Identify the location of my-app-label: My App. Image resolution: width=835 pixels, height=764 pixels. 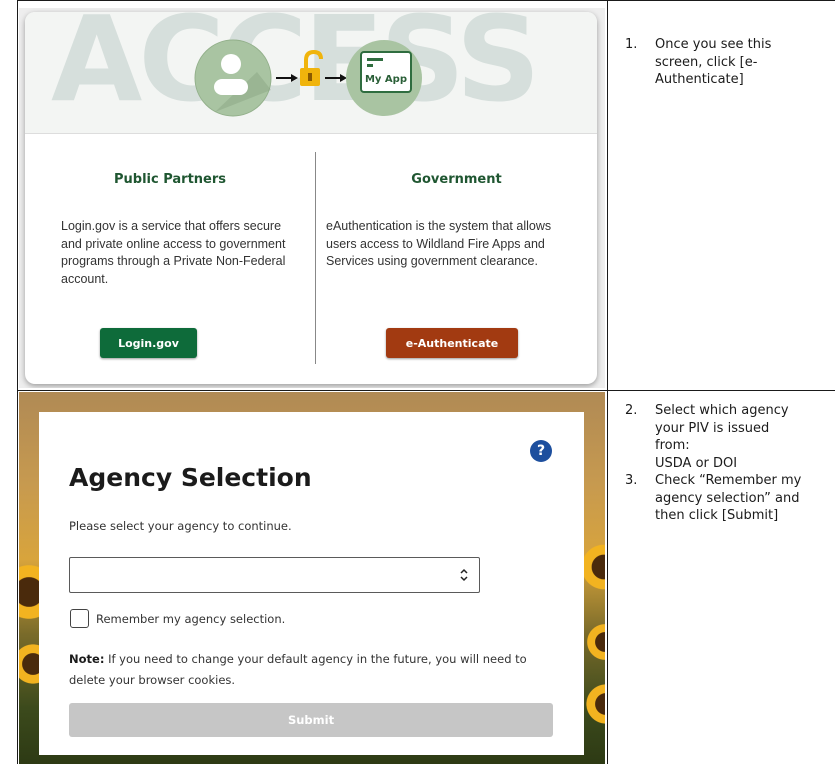
(385, 79).